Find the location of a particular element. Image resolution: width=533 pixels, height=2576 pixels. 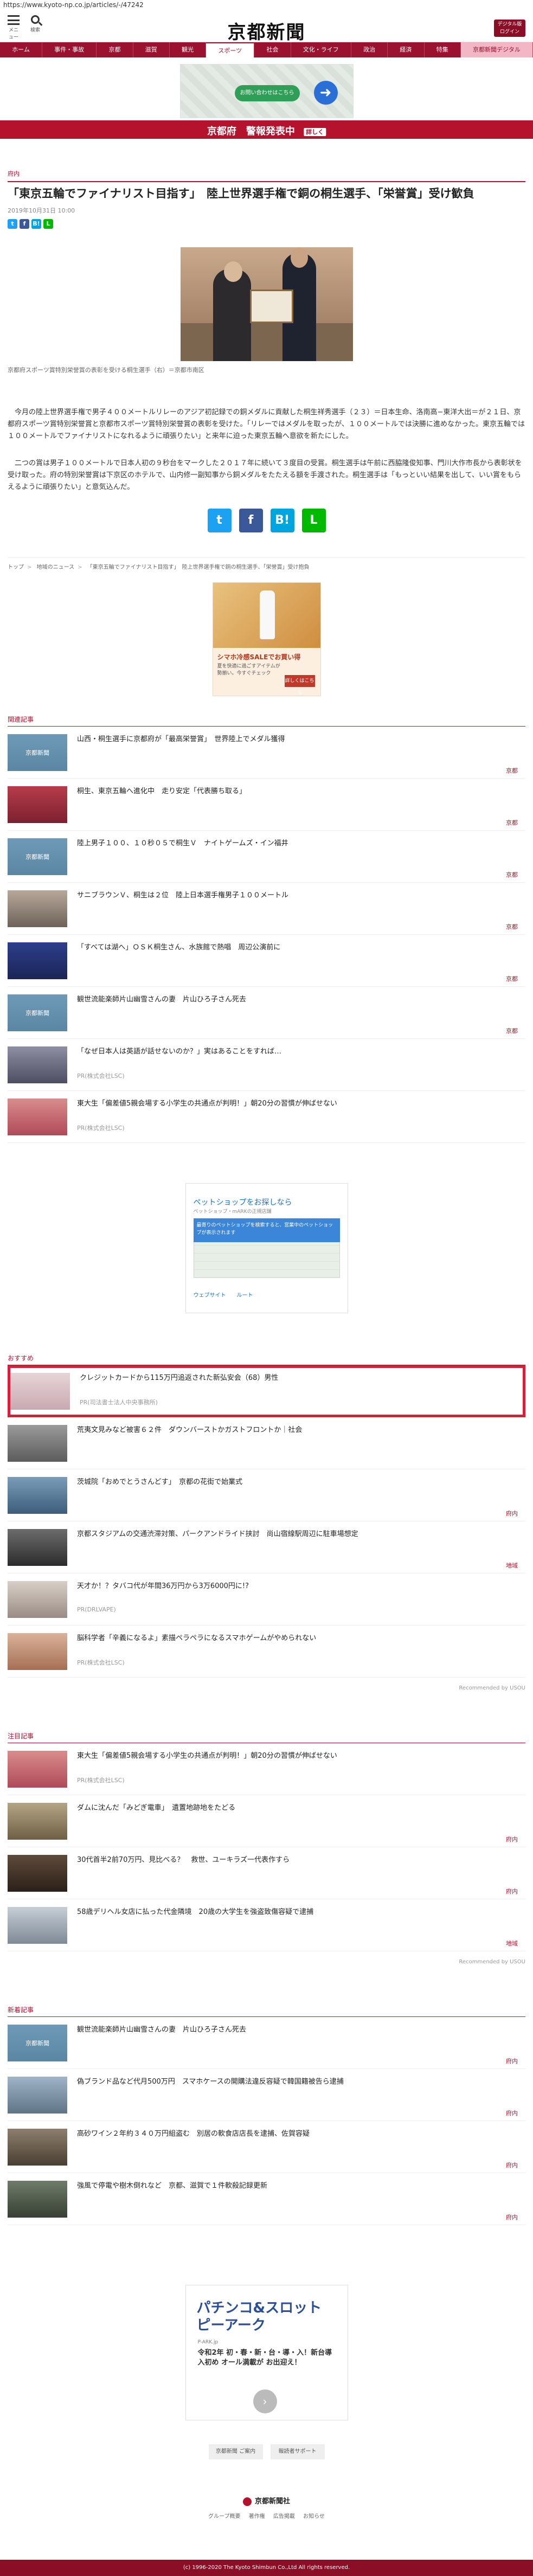

list-item: サニブラウンＶ、桐生は２位 陸上日本選手権男子１００メートル 京都 is located at coordinates (266, 909).